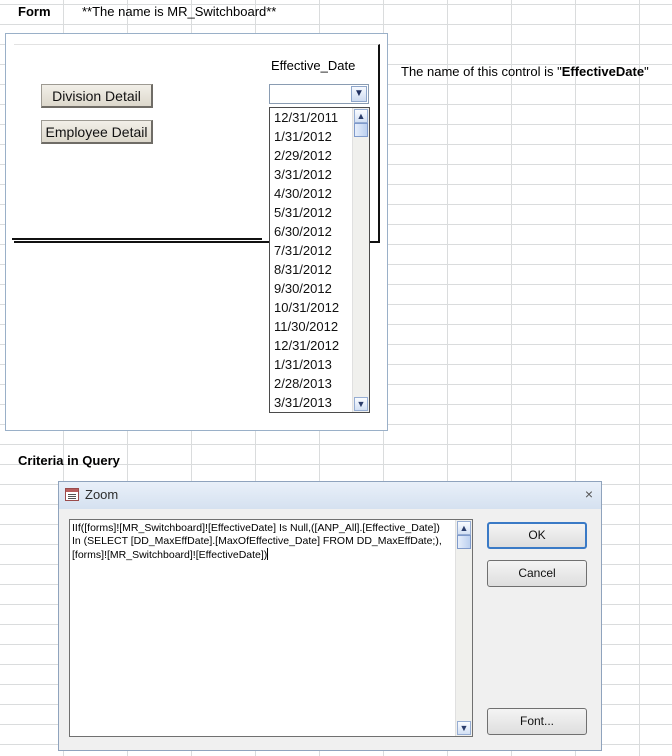 This screenshot has width=672, height=756. I want to click on form-icon, so click(72, 494).